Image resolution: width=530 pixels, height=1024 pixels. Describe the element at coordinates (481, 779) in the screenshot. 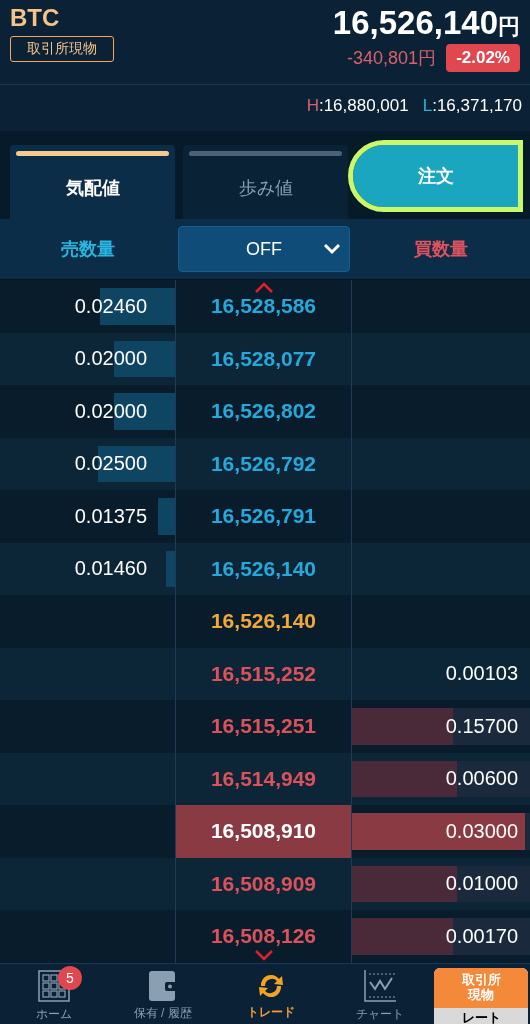

I see `buy-quantity: 0.00600` at that location.